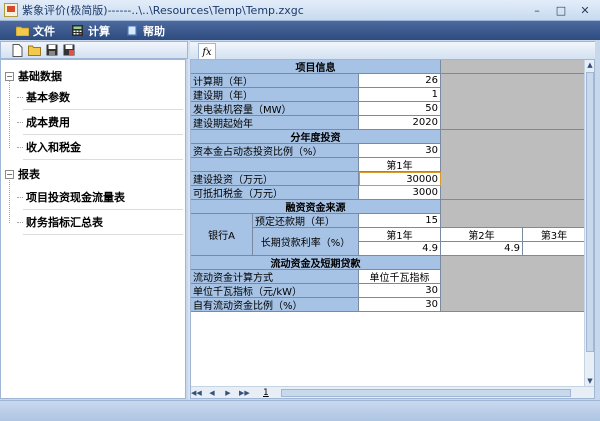 The image size is (600, 421). What do you see at coordinates (64, 222) in the screenshot?
I see `tree-item-label: 财务指标汇总表` at bounding box center [64, 222].